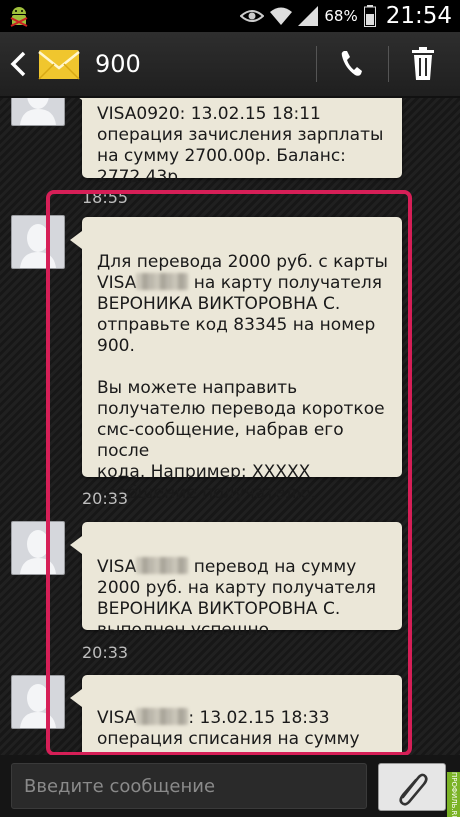  What do you see at coordinates (308, 16) in the screenshot?
I see `signal-icon` at bounding box center [308, 16].